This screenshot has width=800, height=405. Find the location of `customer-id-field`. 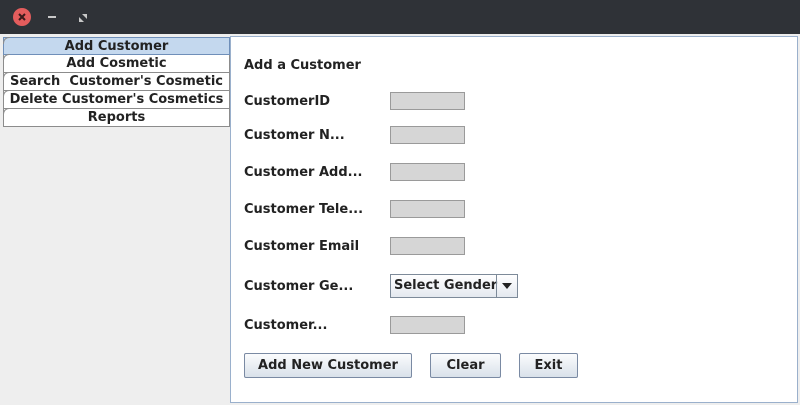

customer-id-field is located at coordinates (427, 101).